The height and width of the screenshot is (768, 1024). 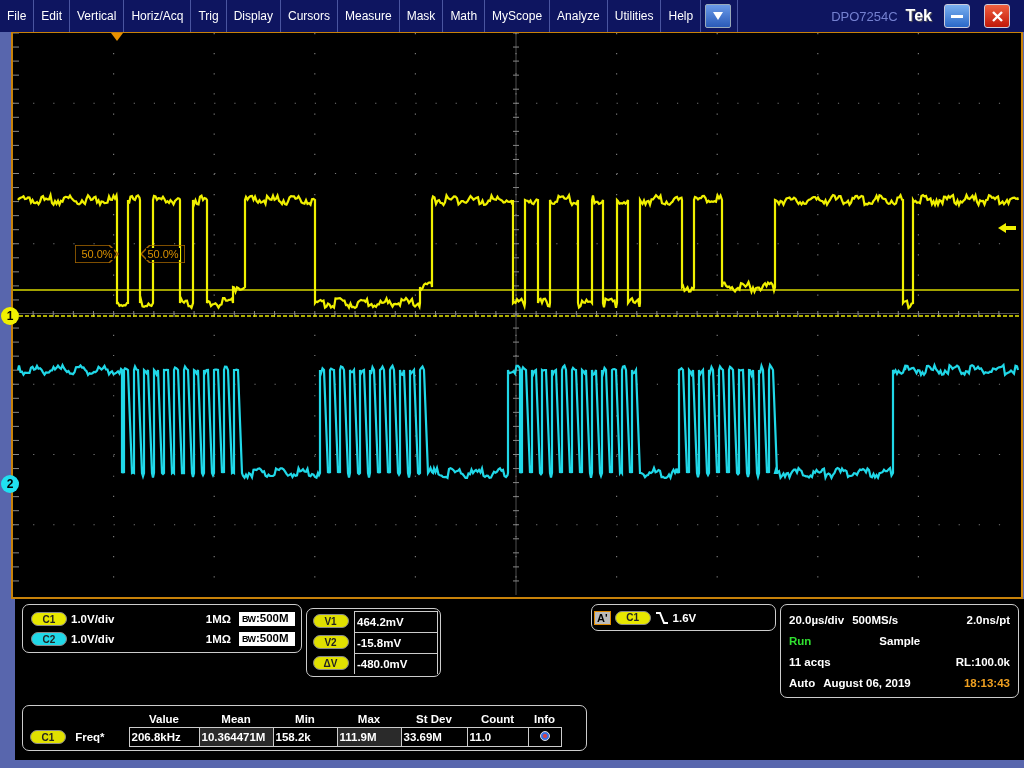 I want to click on time-resolution: 2.0ns/pt, so click(x=988, y=619).